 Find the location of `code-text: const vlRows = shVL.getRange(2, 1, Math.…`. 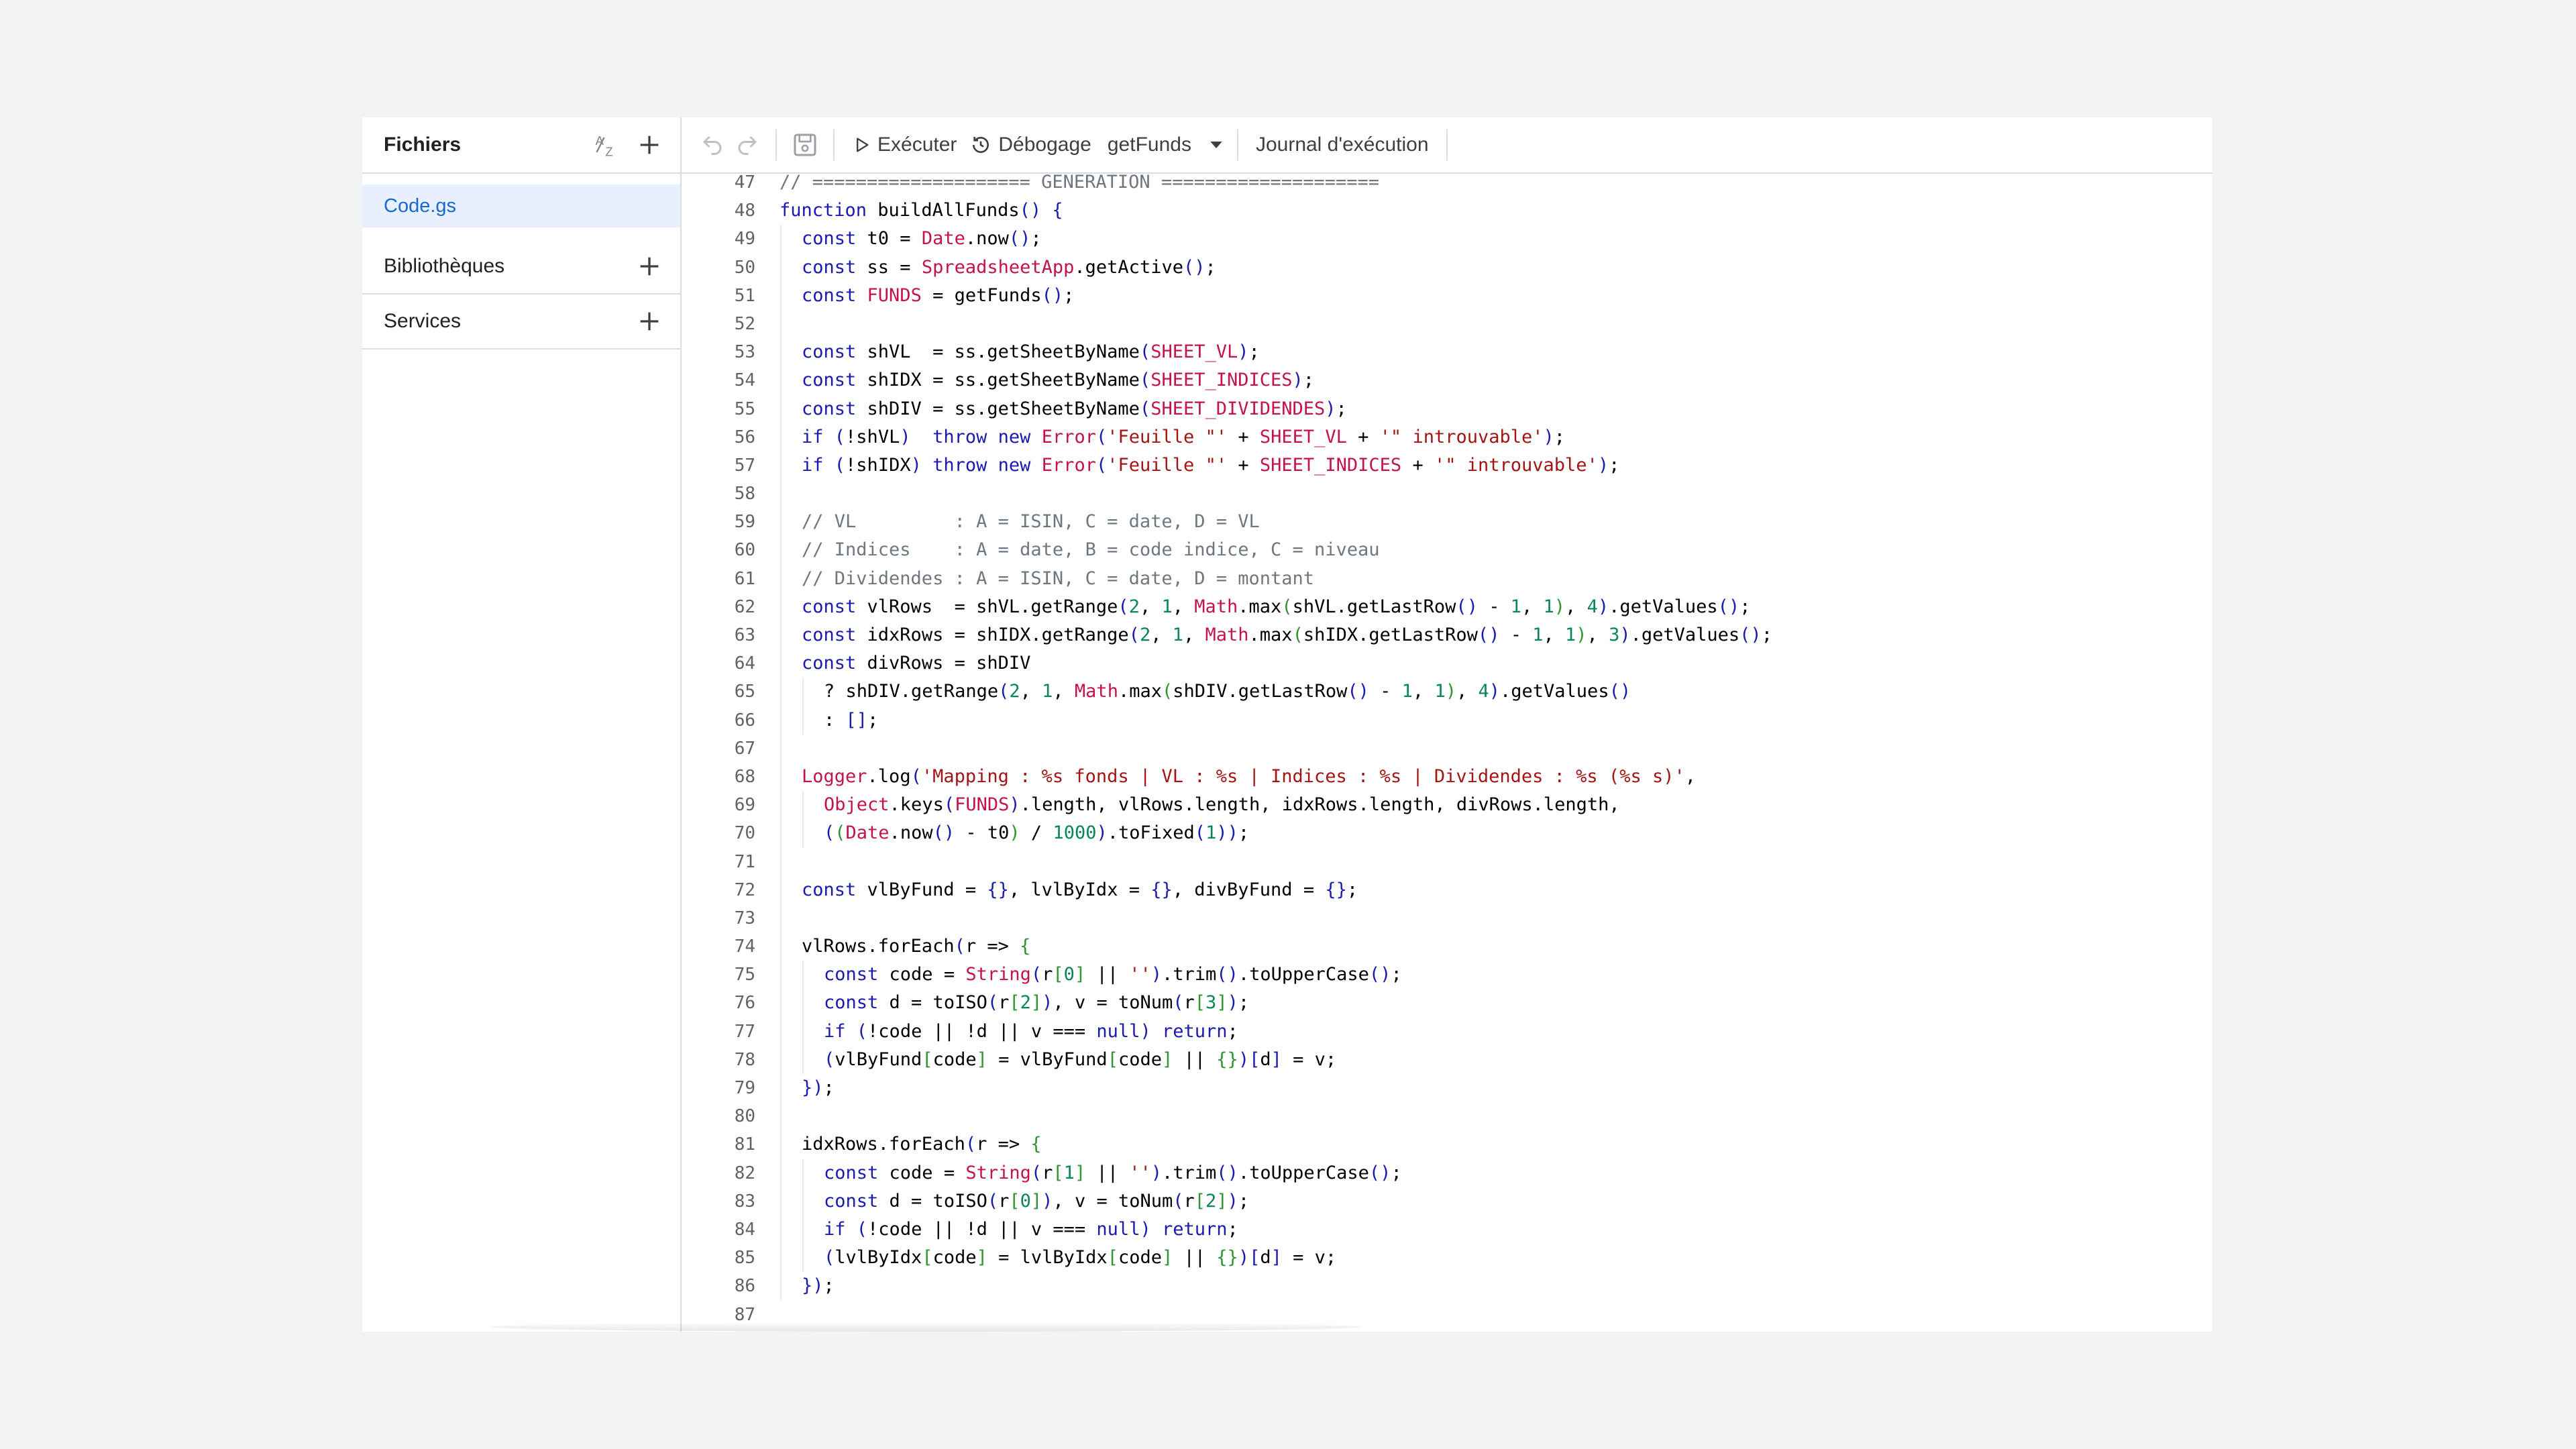

code-text: const vlRows = shVL.getRange(2, 1, Math.… is located at coordinates (1276, 606).